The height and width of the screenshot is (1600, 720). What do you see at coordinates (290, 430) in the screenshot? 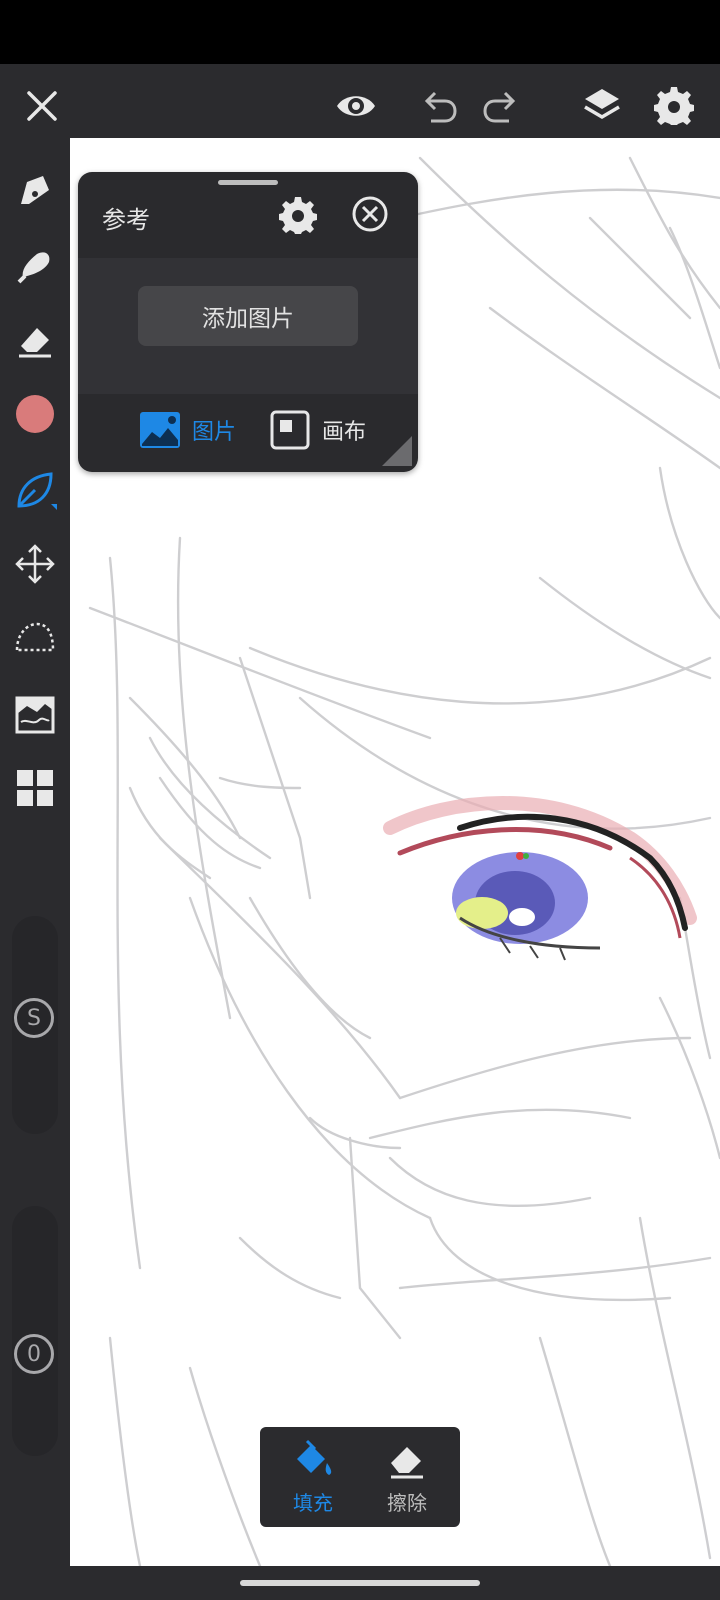
I see `canvas-icon` at bounding box center [290, 430].